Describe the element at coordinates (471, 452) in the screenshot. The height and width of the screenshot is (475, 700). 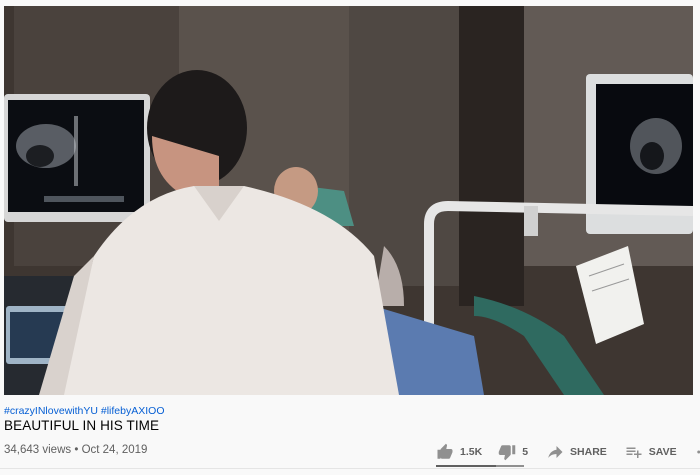
I see `like-count: 1.5K` at that location.